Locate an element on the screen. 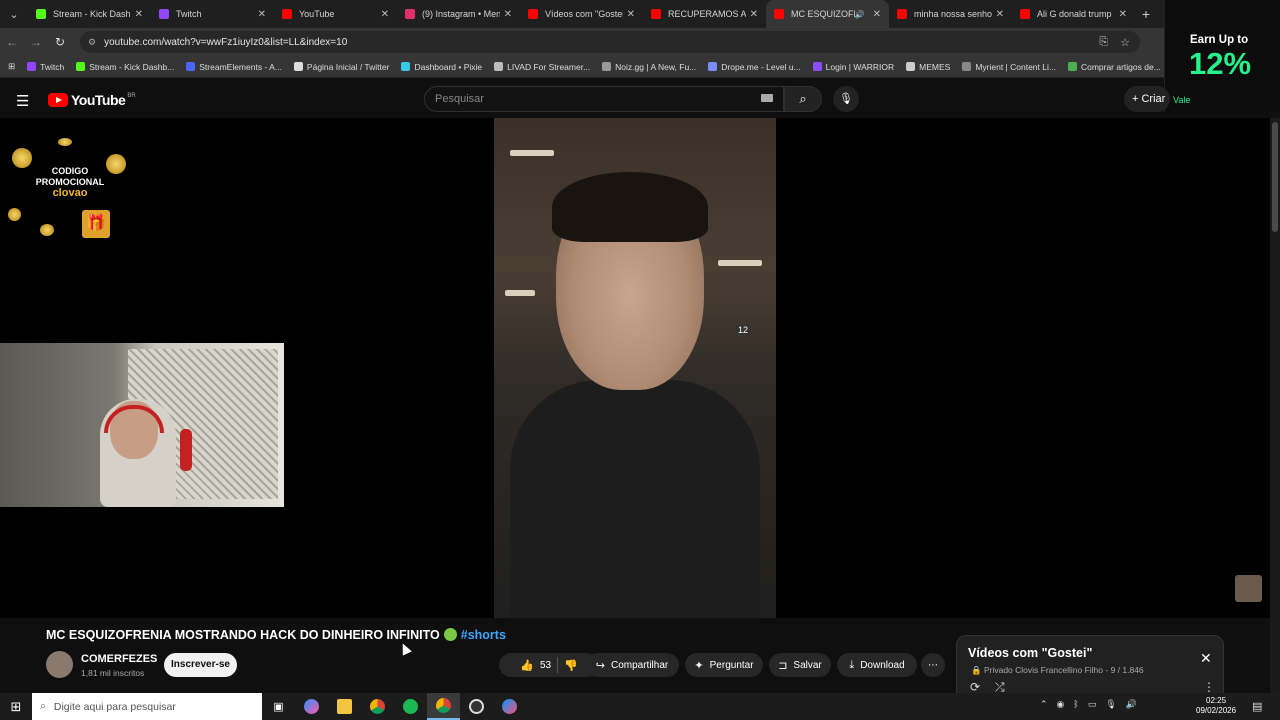  bookmark-item: Dashboard • Pixie is located at coordinates (441, 67).